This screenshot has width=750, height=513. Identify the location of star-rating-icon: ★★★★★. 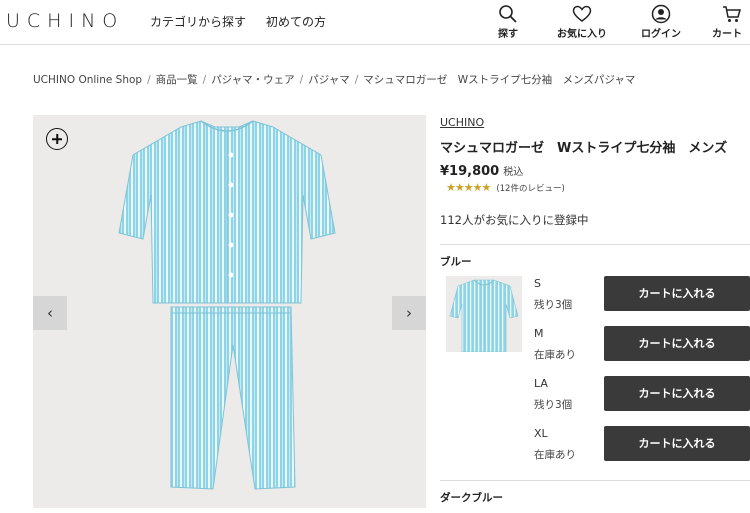
(468, 187).